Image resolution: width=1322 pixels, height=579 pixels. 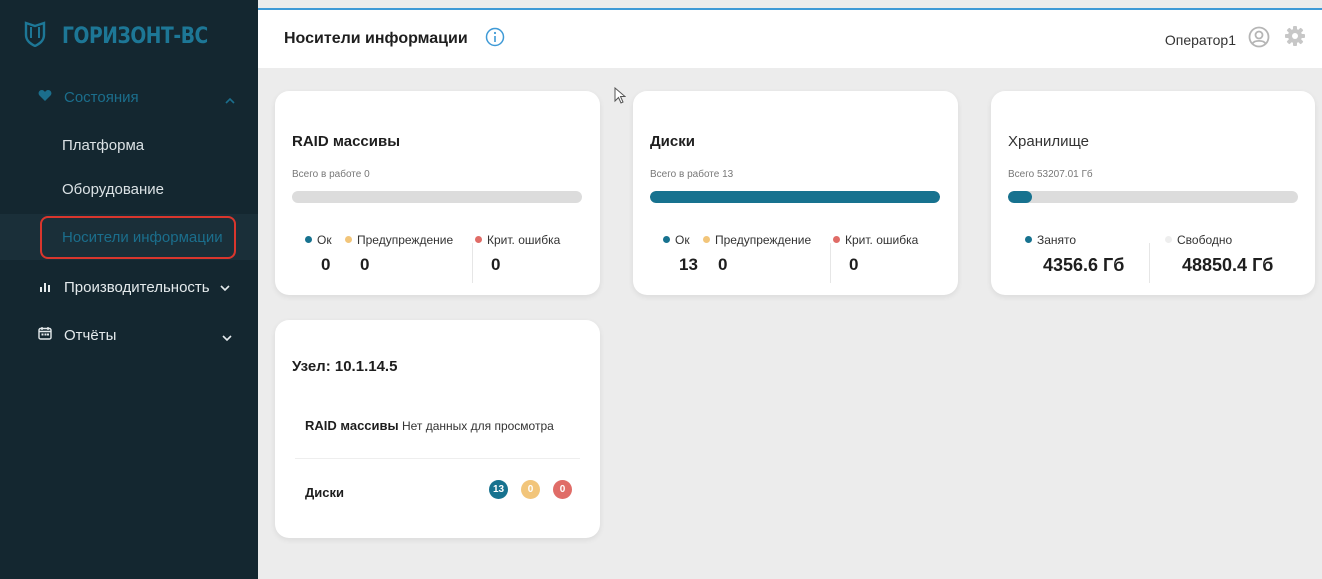 What do you see at coordinates (103, 145) in the screenshot?
I see `sidebar-item-platform: Платформа` at bounding box center [103, 145].